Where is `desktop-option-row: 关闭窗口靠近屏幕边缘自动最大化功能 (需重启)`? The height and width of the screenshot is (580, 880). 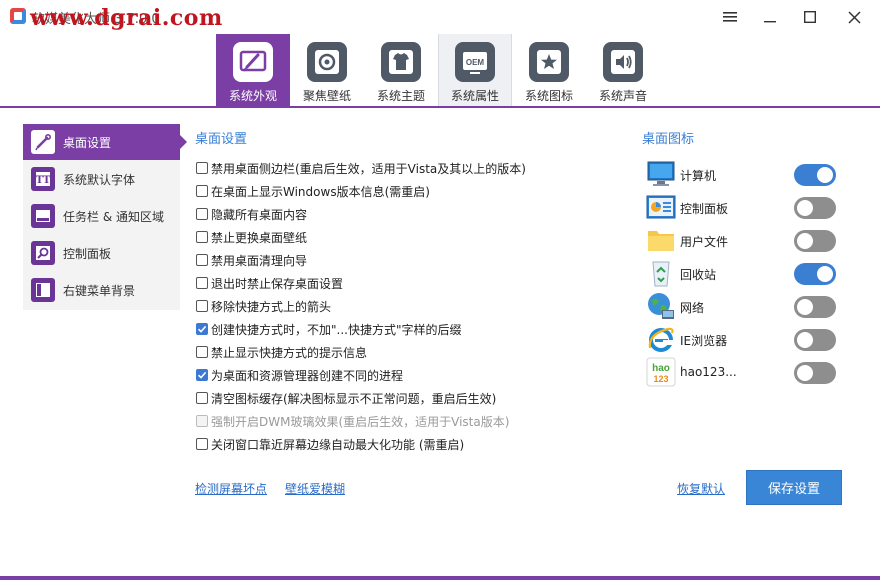
desktop-option-row: 关闭窗口靠近屏幕边缘自动最大化功能 (需重启) is located at coordinates (330, 444).